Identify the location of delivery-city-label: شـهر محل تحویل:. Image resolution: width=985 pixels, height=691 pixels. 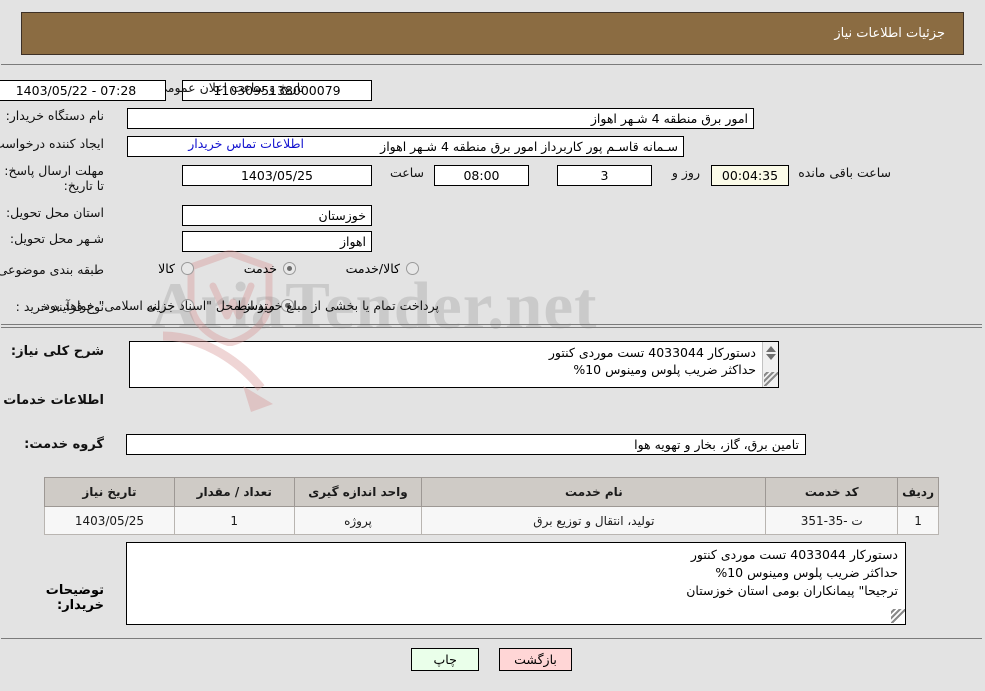
(57, 238).